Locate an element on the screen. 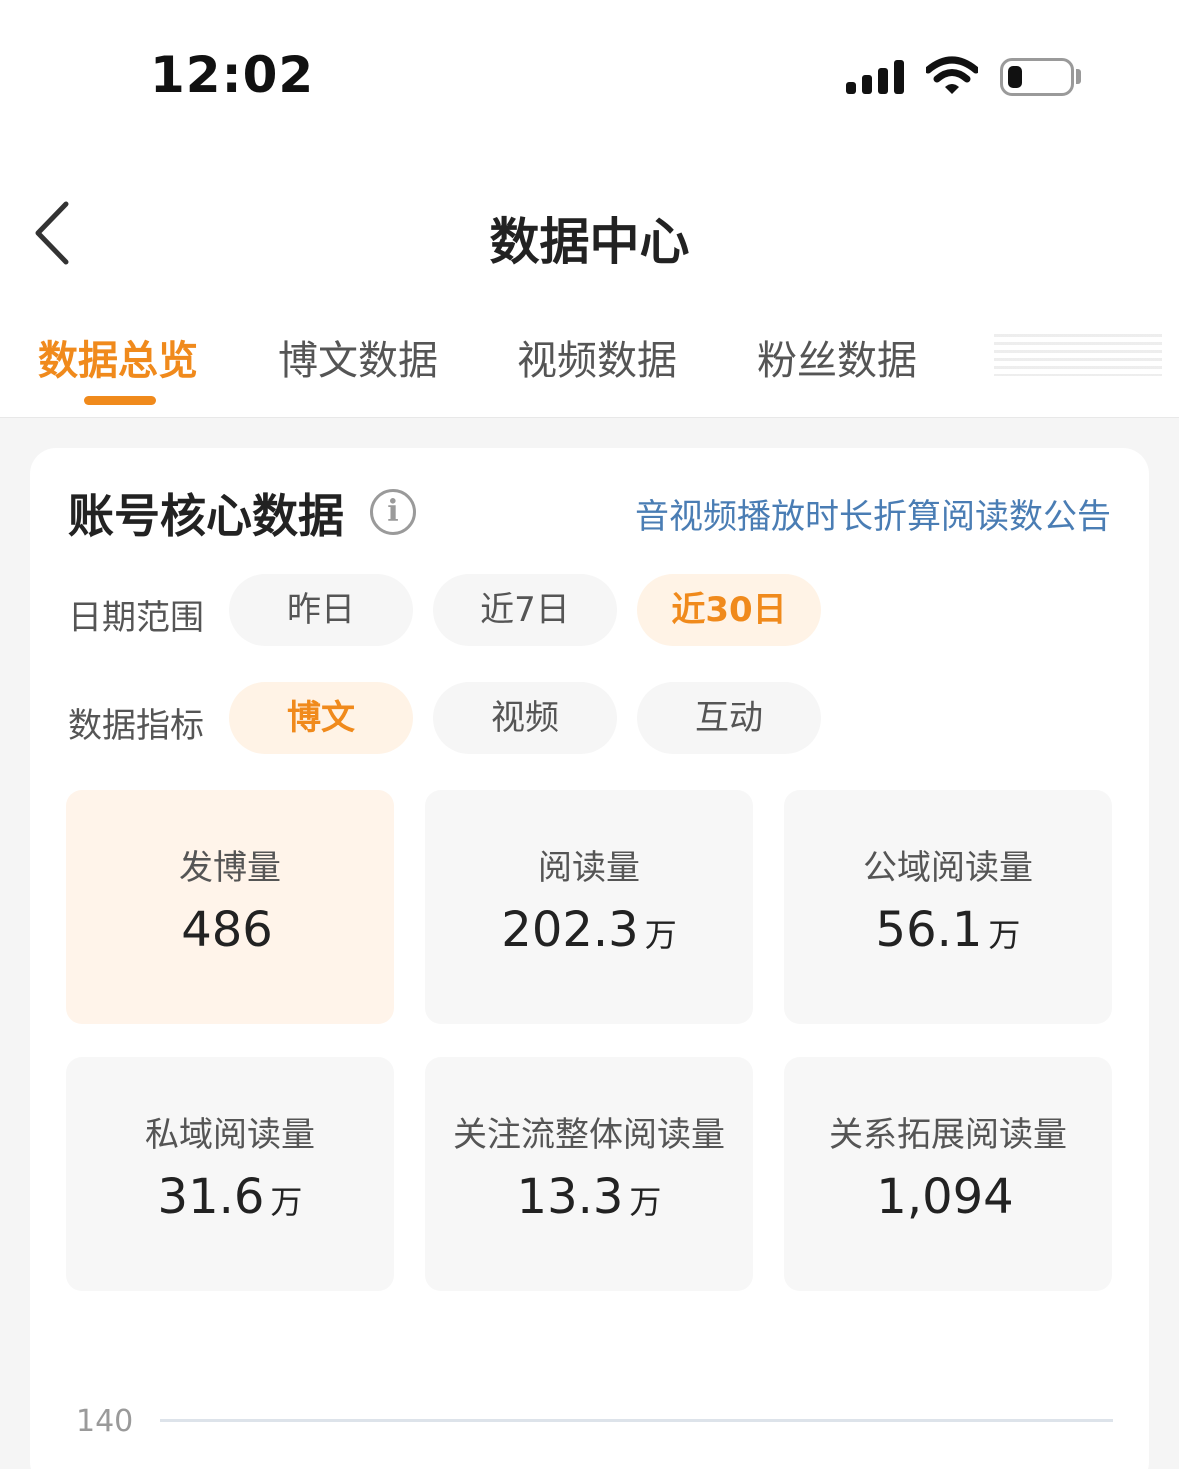 The width and height of the screenshot is (1179, 1469). stat-value: 56.1 万 is located at coordinates (948, 930).